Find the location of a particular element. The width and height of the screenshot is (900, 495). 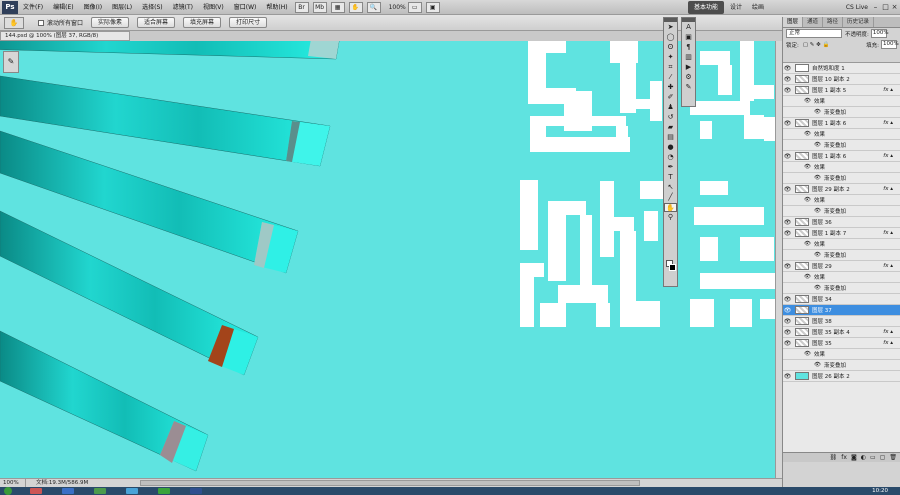

layer-comps-icon: ▥ is located at coordinates (688, 57).